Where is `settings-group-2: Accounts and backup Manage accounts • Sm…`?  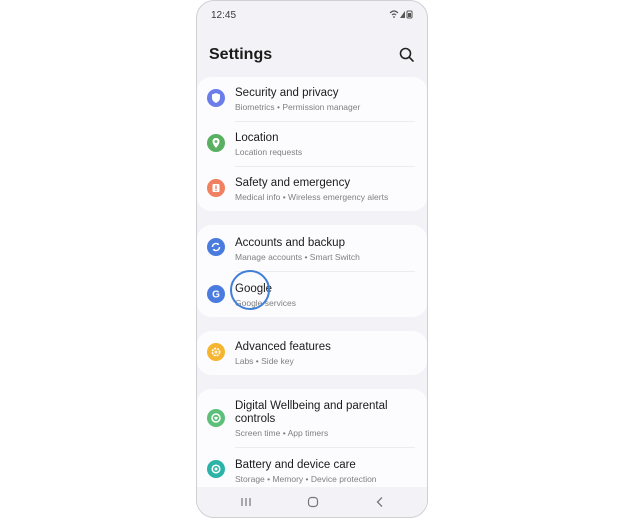 settings-group-2: Accounts and backup Manage accounts • Sm… is located at coordinates (312, 271).